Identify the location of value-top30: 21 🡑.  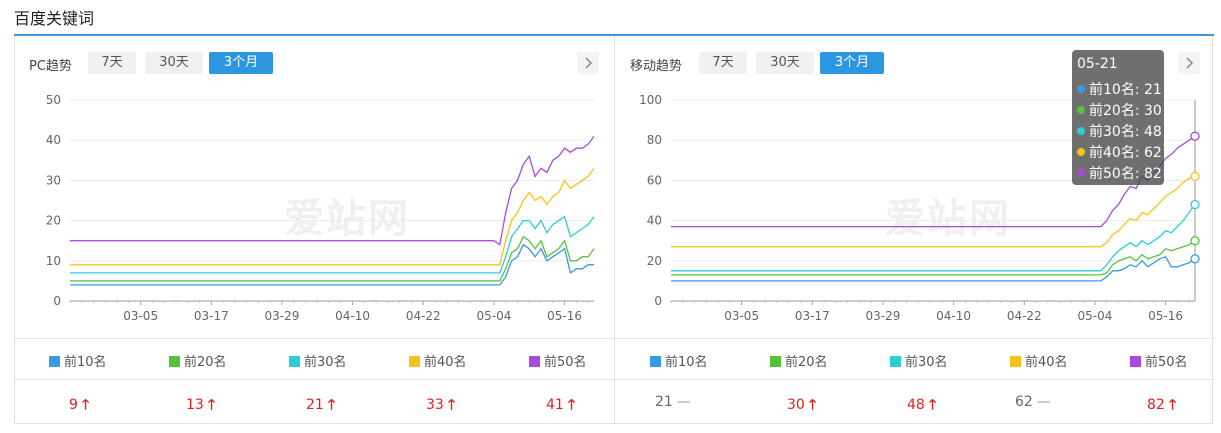
(320, 406).